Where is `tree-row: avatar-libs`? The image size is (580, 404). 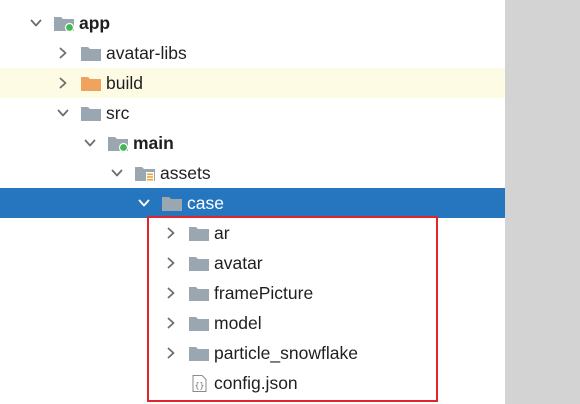
tree-row: avatar-libs is located at coordinates (252, 53).